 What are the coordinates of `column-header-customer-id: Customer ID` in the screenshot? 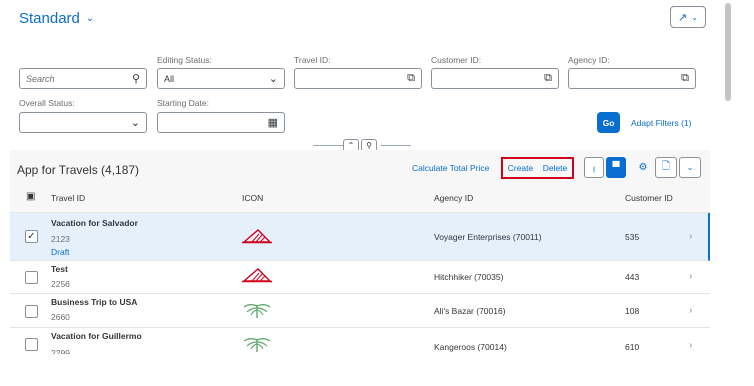 It's located at (649, 198).